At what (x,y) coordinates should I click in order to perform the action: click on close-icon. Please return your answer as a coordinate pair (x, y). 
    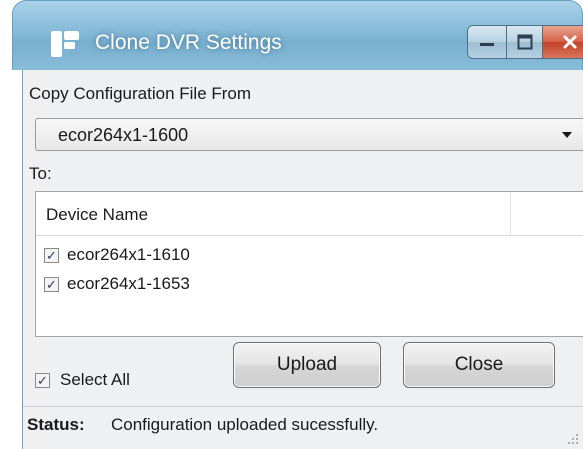
    Looking at the image, I should click on (570, 42).